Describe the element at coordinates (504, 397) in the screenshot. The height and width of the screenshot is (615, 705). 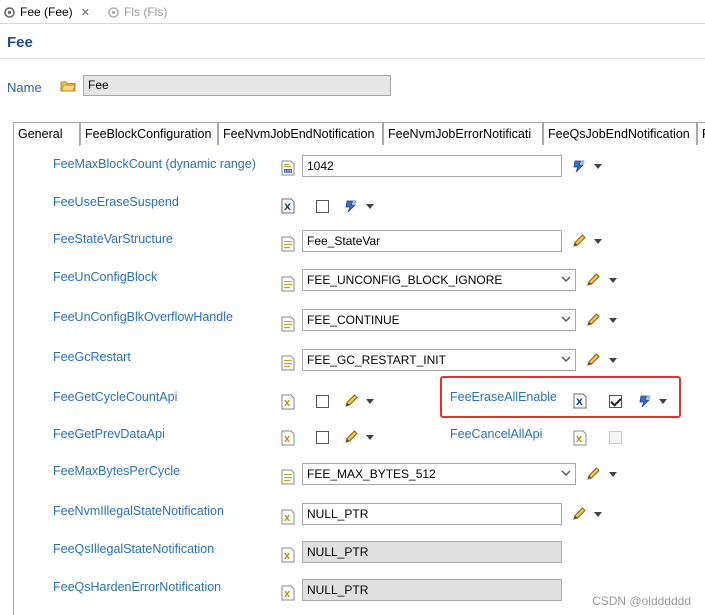
I see `label-erase-all-enable: FeeEraseAllEnable` at that location.